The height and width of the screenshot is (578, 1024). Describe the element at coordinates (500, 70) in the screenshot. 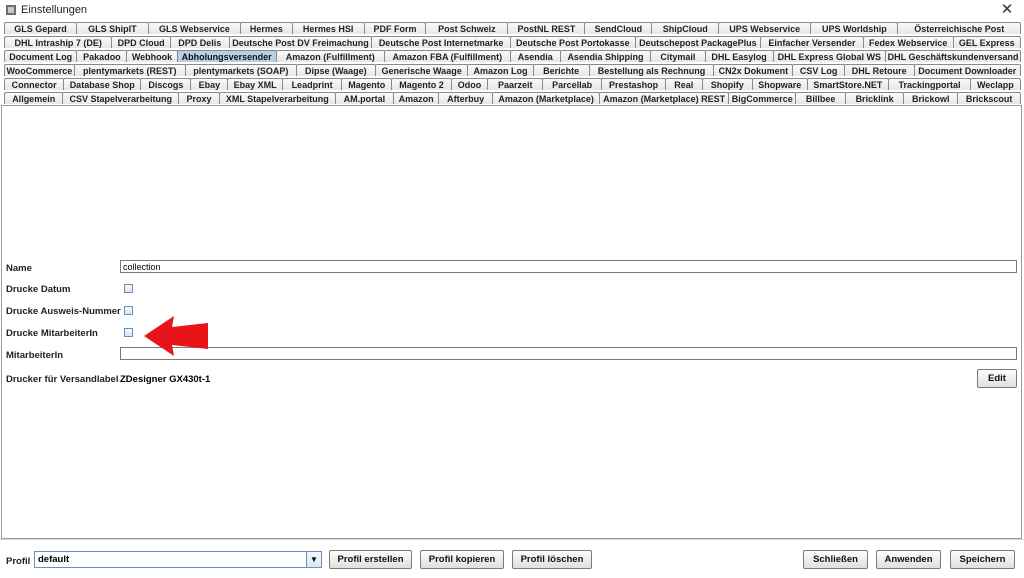

I see `tab: Amazon Log` at that location.